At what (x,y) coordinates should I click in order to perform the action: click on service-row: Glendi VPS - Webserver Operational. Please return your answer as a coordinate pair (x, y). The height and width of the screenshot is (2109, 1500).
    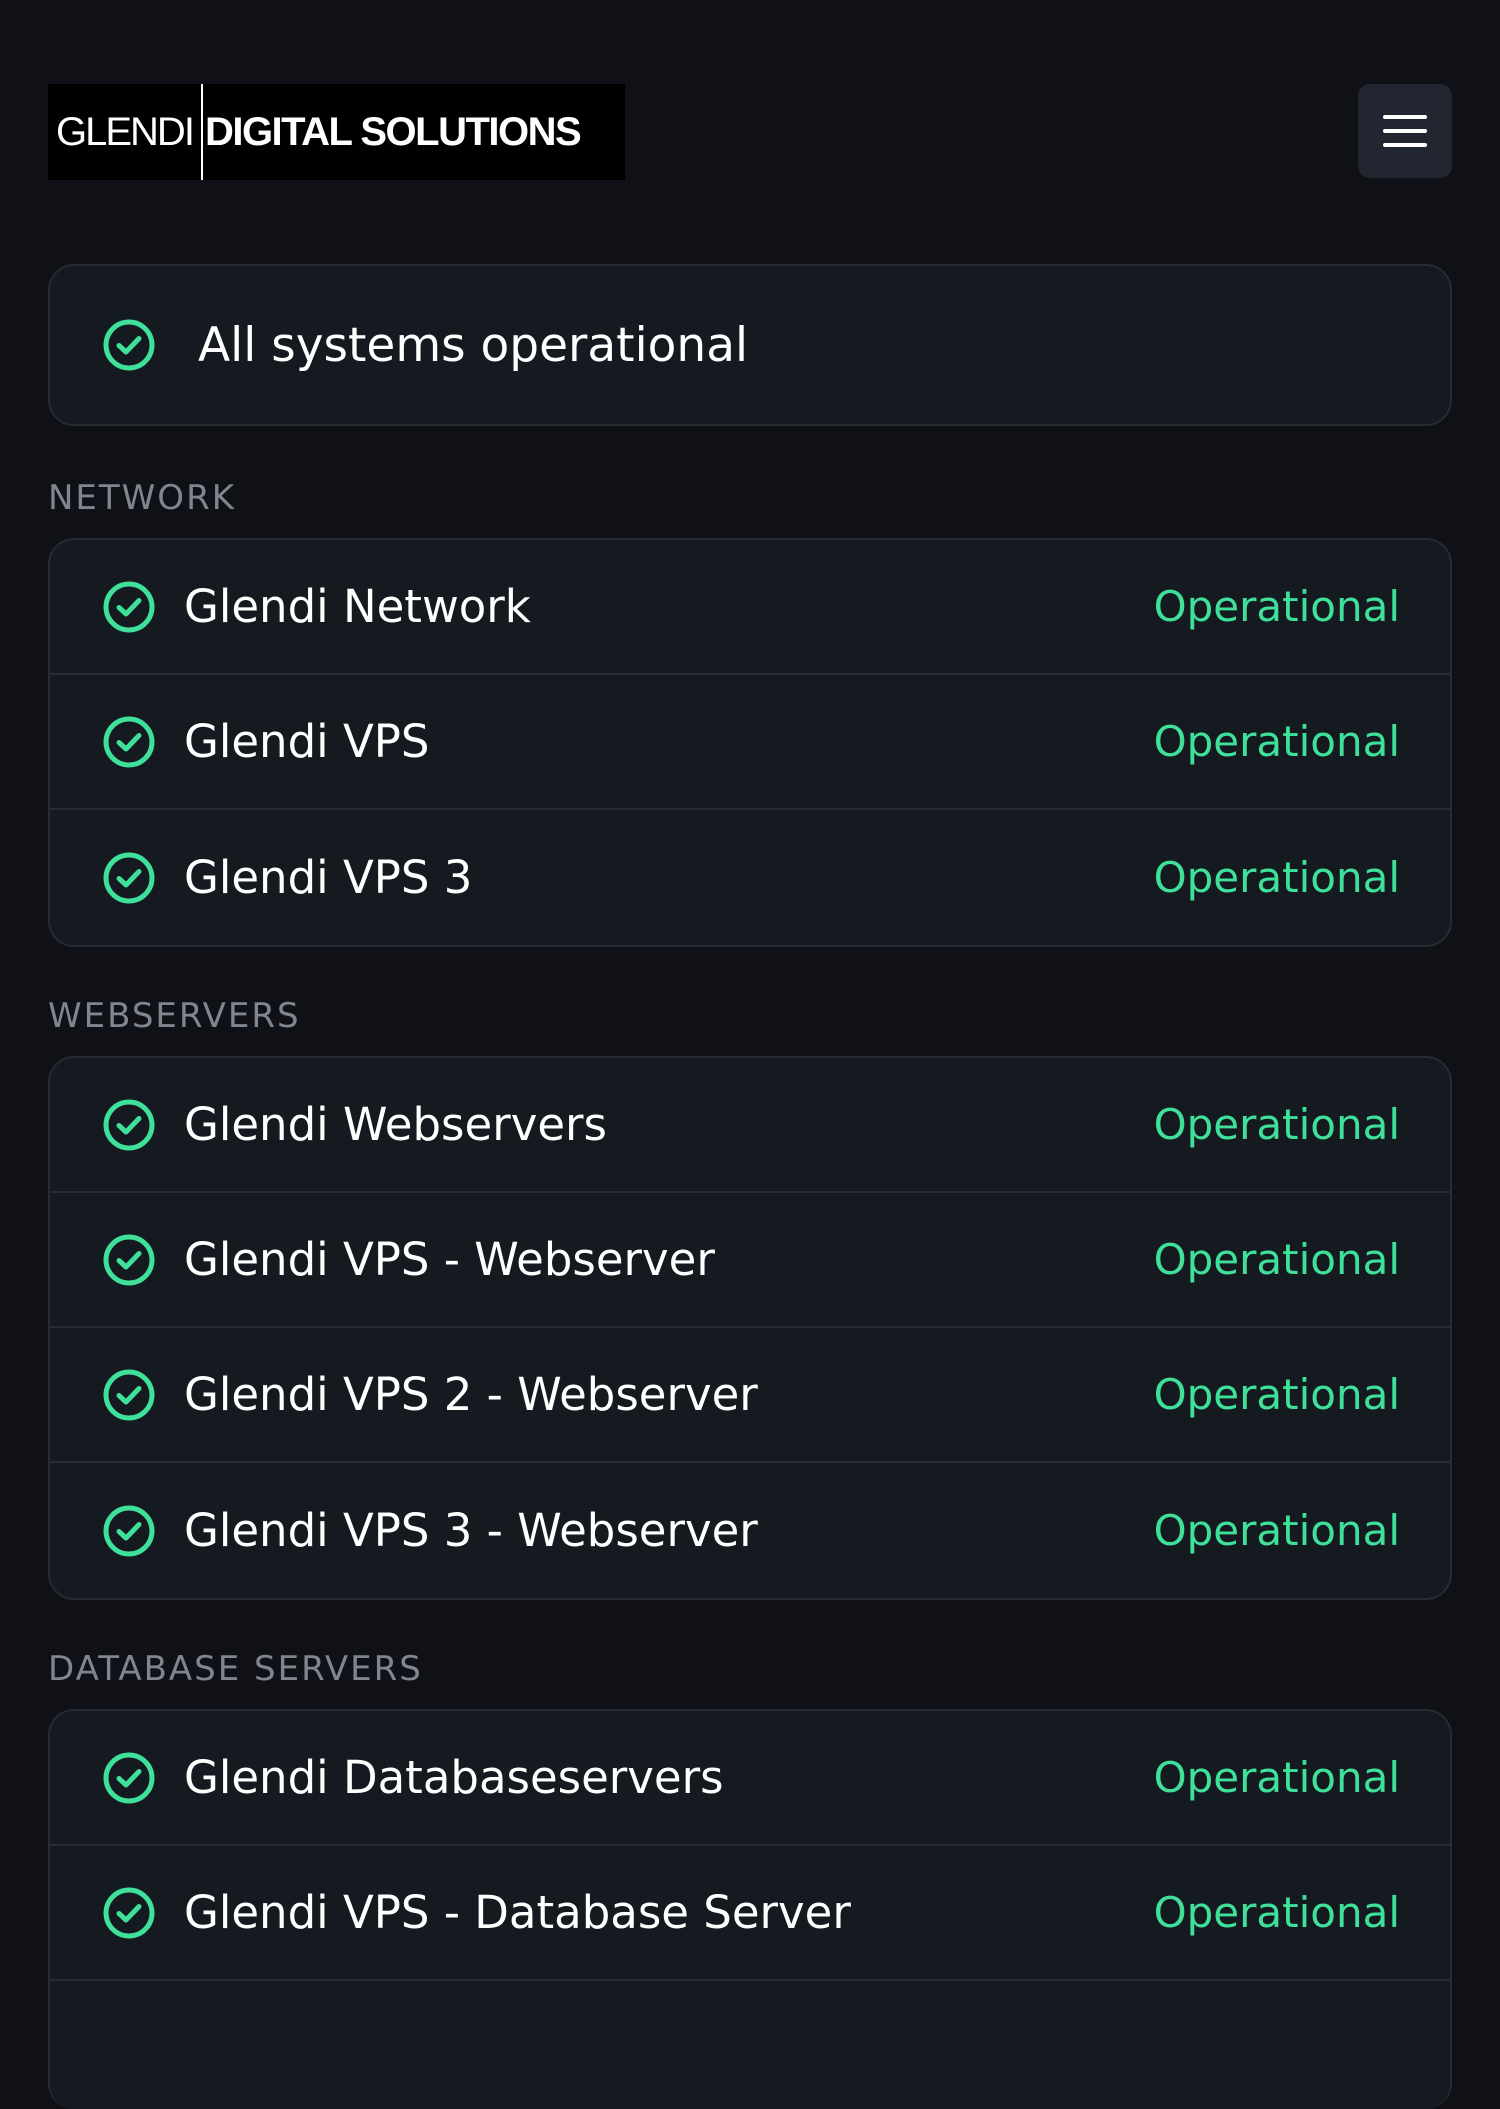
    Looking at the image, I should click on (750, 1260).